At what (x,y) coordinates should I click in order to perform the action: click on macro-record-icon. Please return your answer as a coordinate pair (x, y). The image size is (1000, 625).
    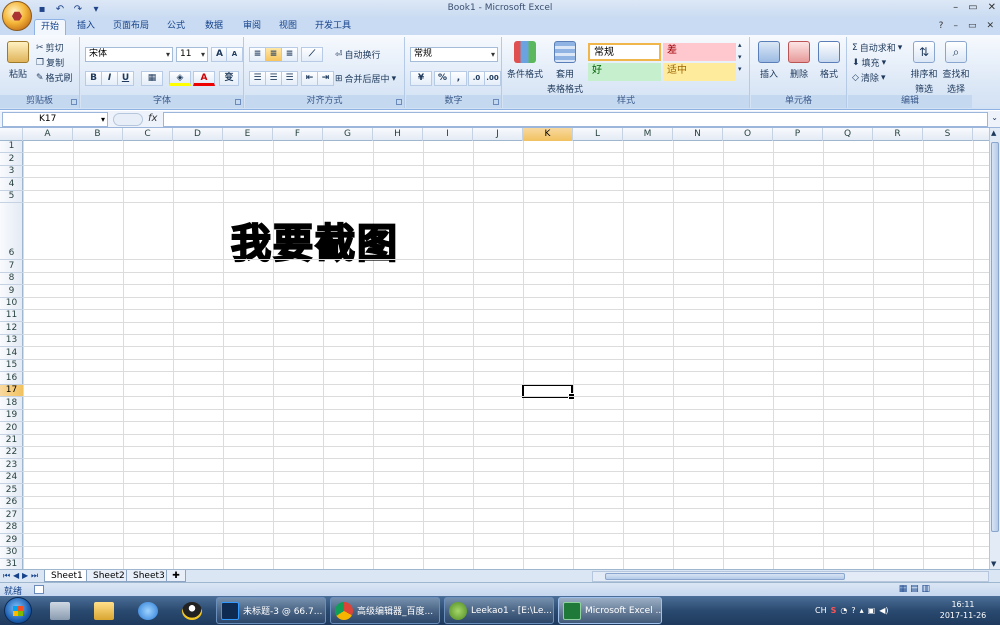
    Looking at the image, I should click on (39, 589).